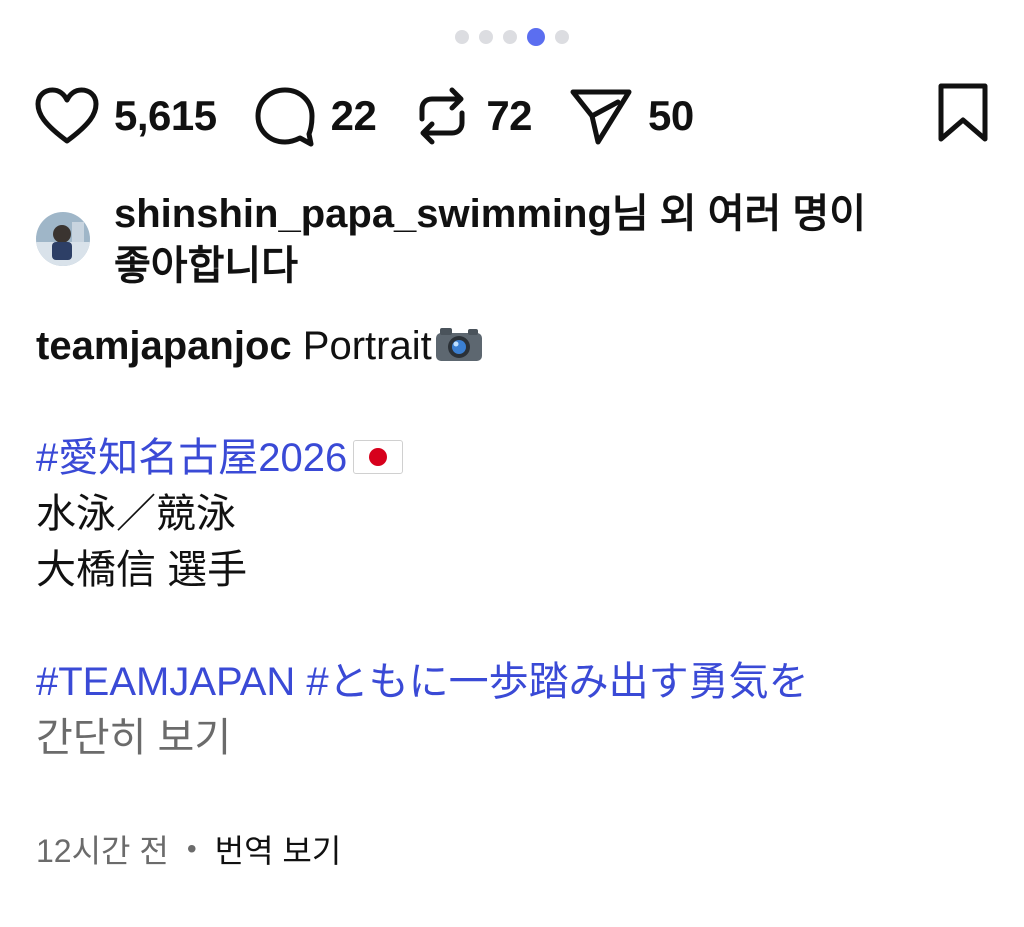 The image size is (1024, 927). Describe the element at coordinates (490, 240) in the screenshot. I see `liked-by-text: shinshin_papa_swimming님 외 여러 명이 좋아합니다` at that location.